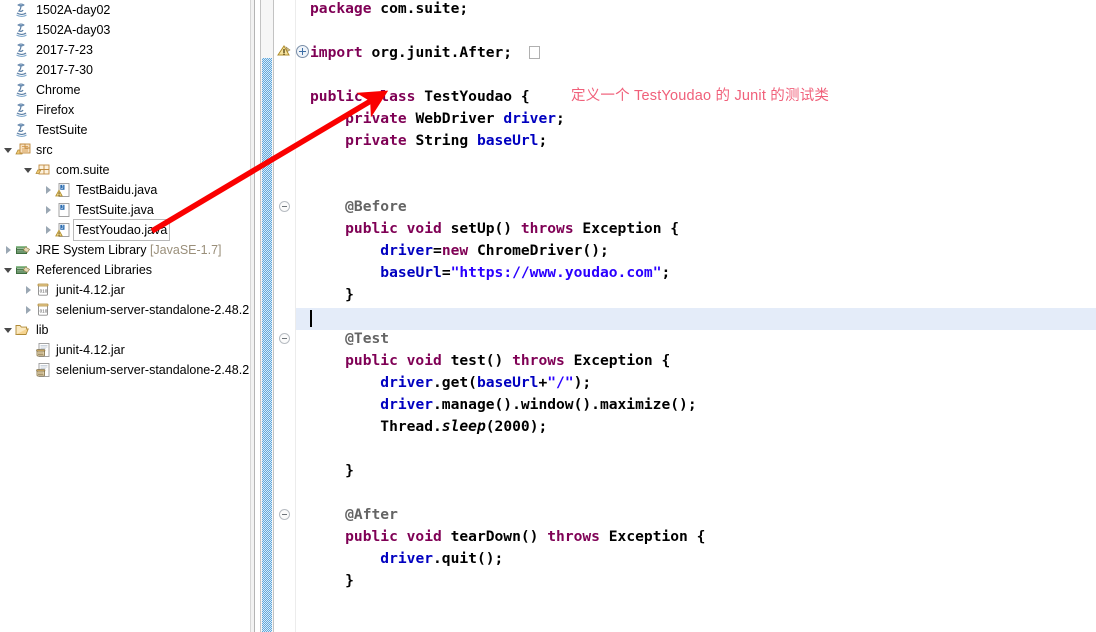 Image resolution: width=1096 pixels, height=632 pixels. I want to click on code-line: }, so click(332, 581).